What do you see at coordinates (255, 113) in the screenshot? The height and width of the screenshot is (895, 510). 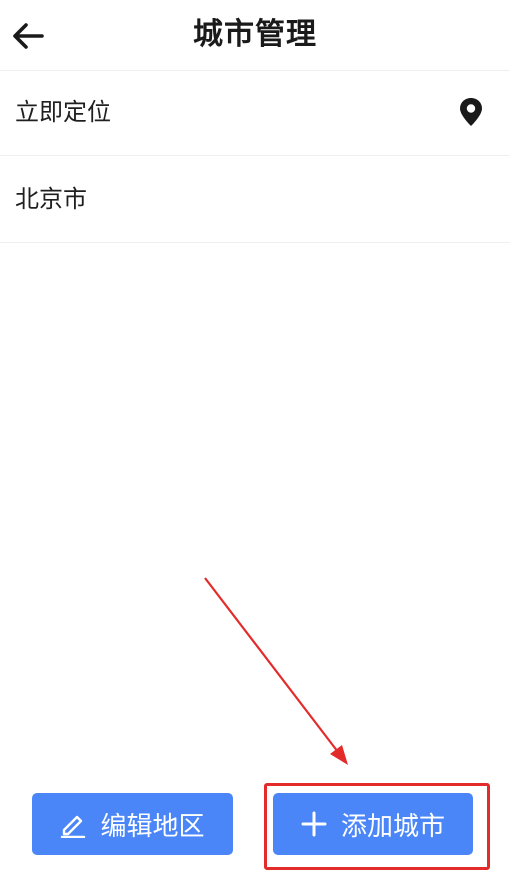 I see `locate-now-item: 立即定位` at bounding box center [255, 113].